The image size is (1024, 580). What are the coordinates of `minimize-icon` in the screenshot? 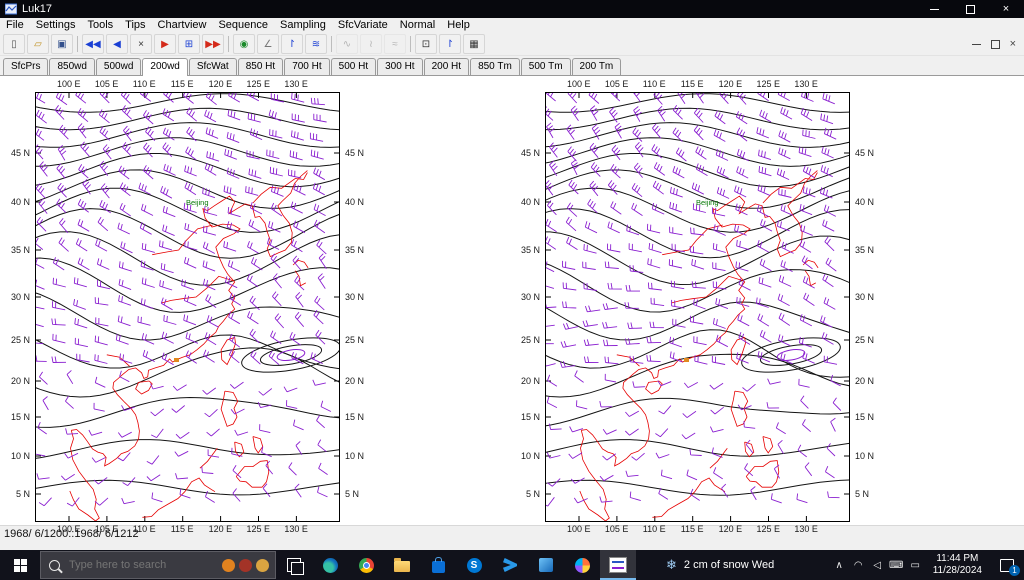 It's located at (934, 9).